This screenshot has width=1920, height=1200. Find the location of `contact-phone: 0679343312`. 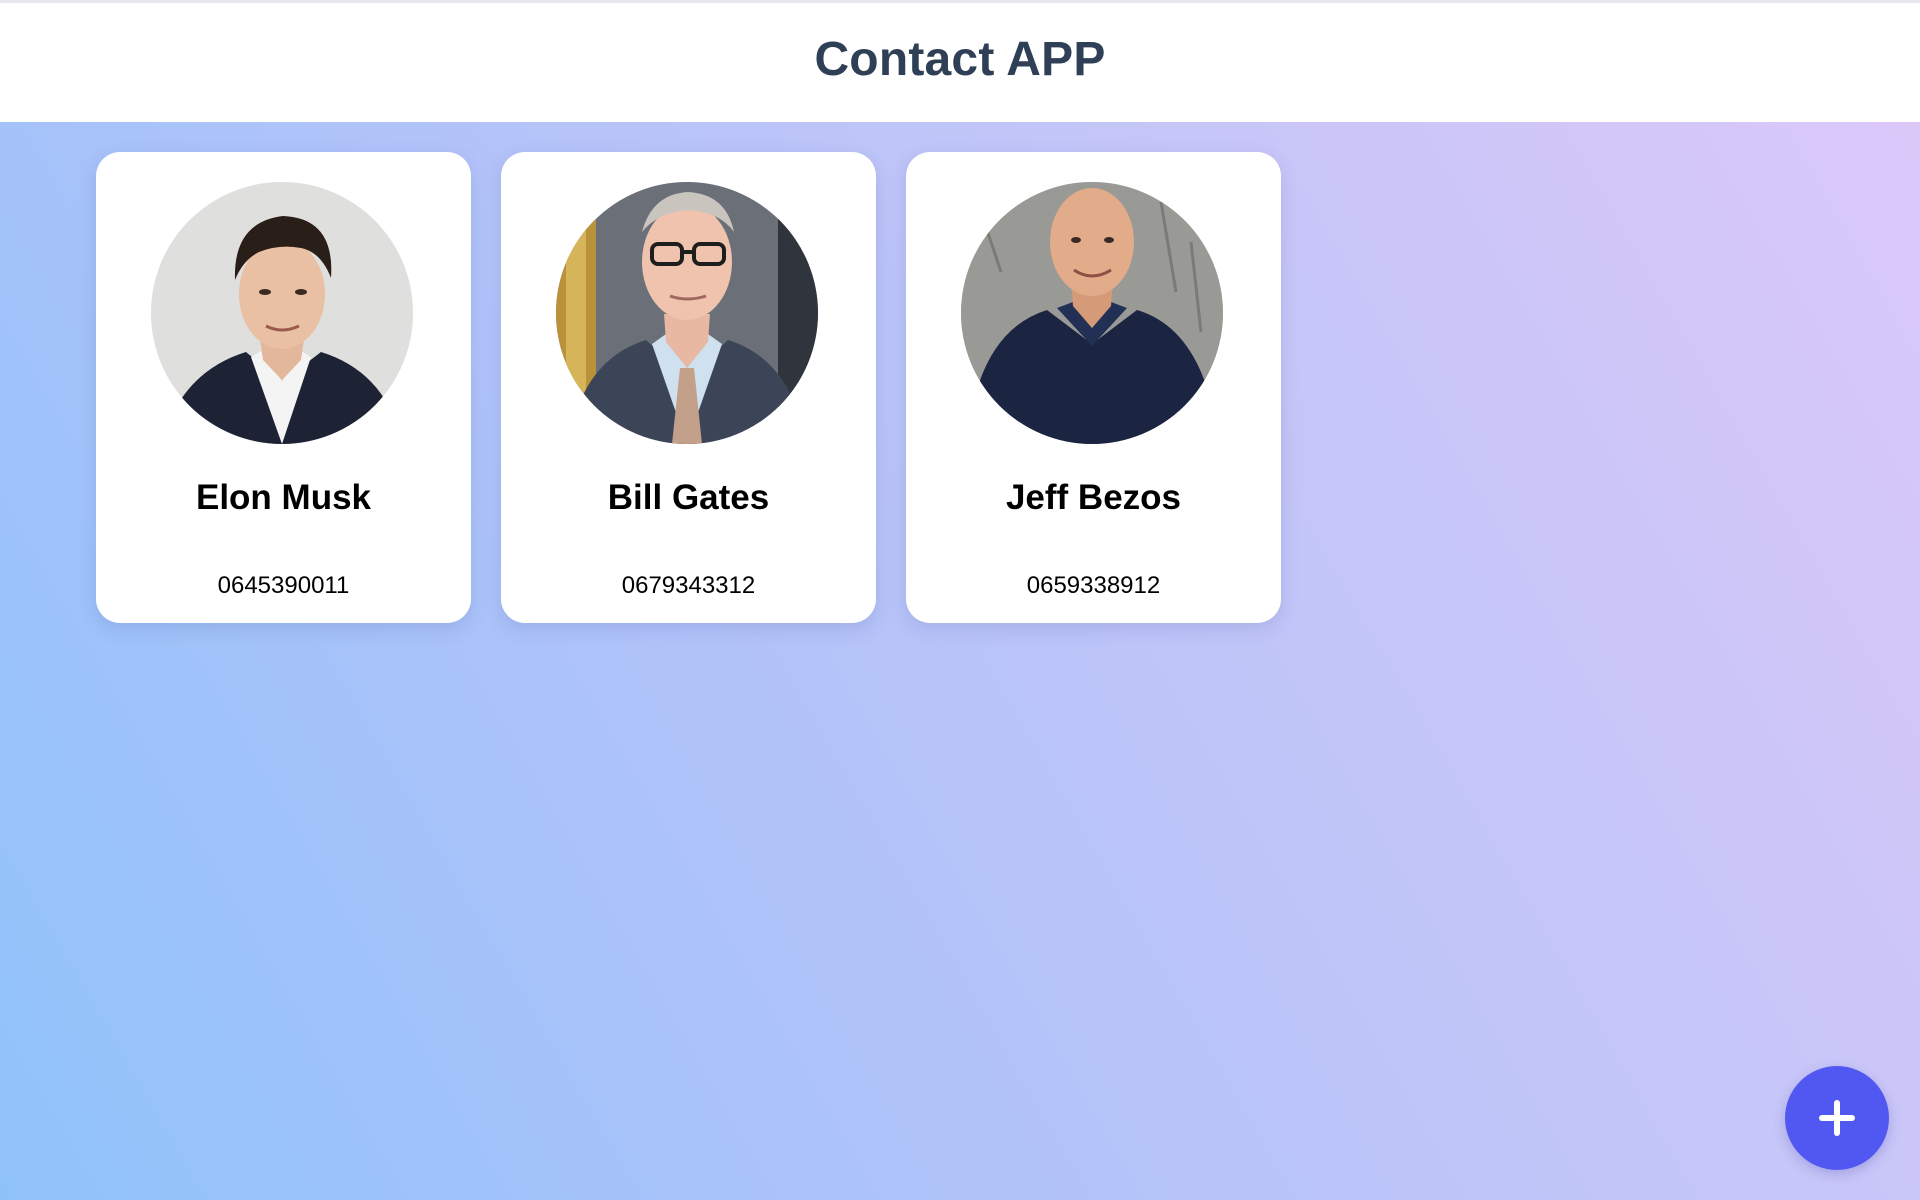

contact-phone: 0679343312 is located at coordinates (688, 585).